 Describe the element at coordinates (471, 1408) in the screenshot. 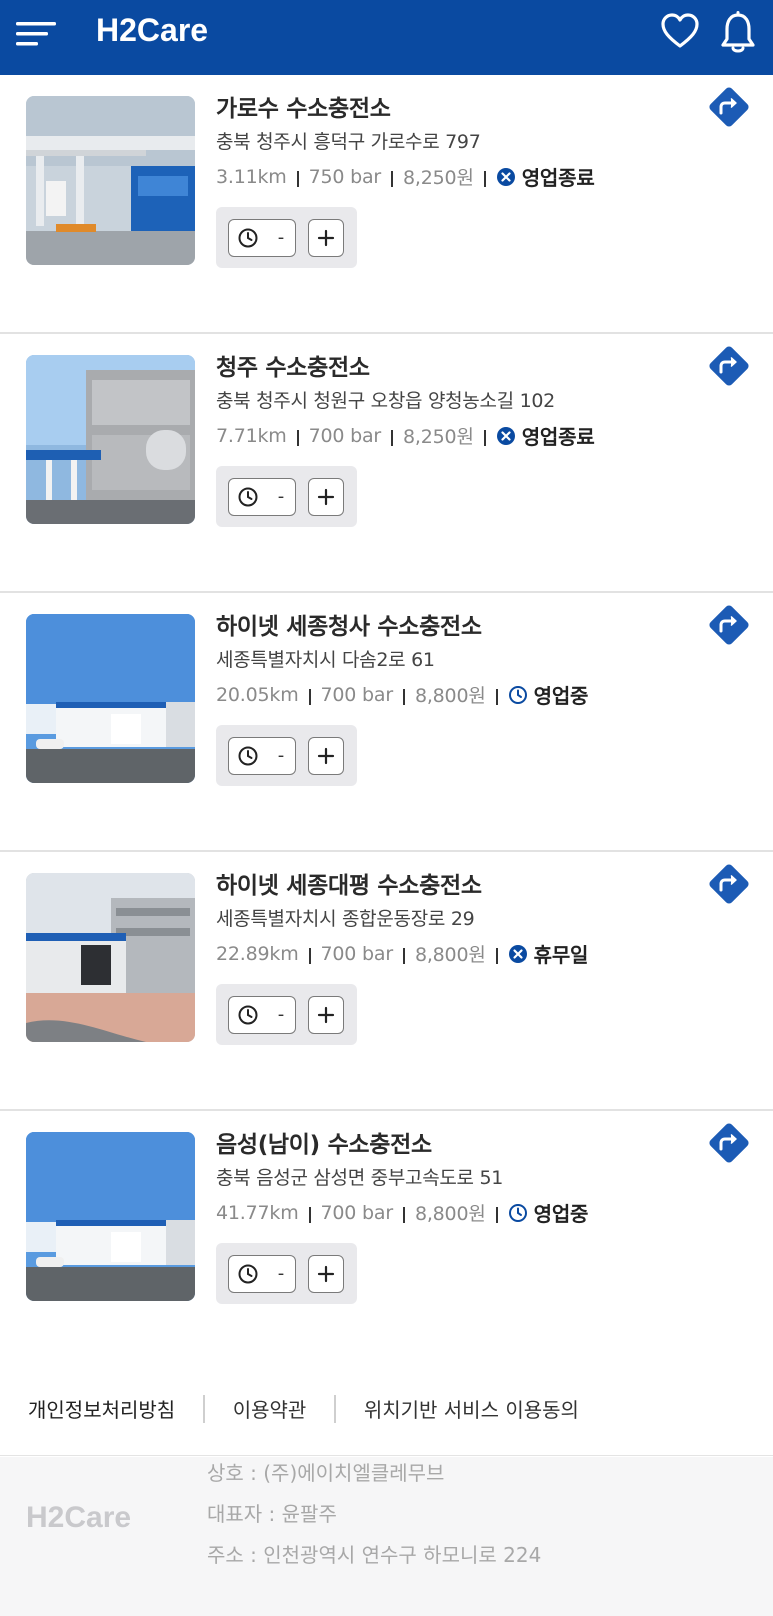

I see `location-consent-link: 위치기반 서비스 이용동의` at that location.